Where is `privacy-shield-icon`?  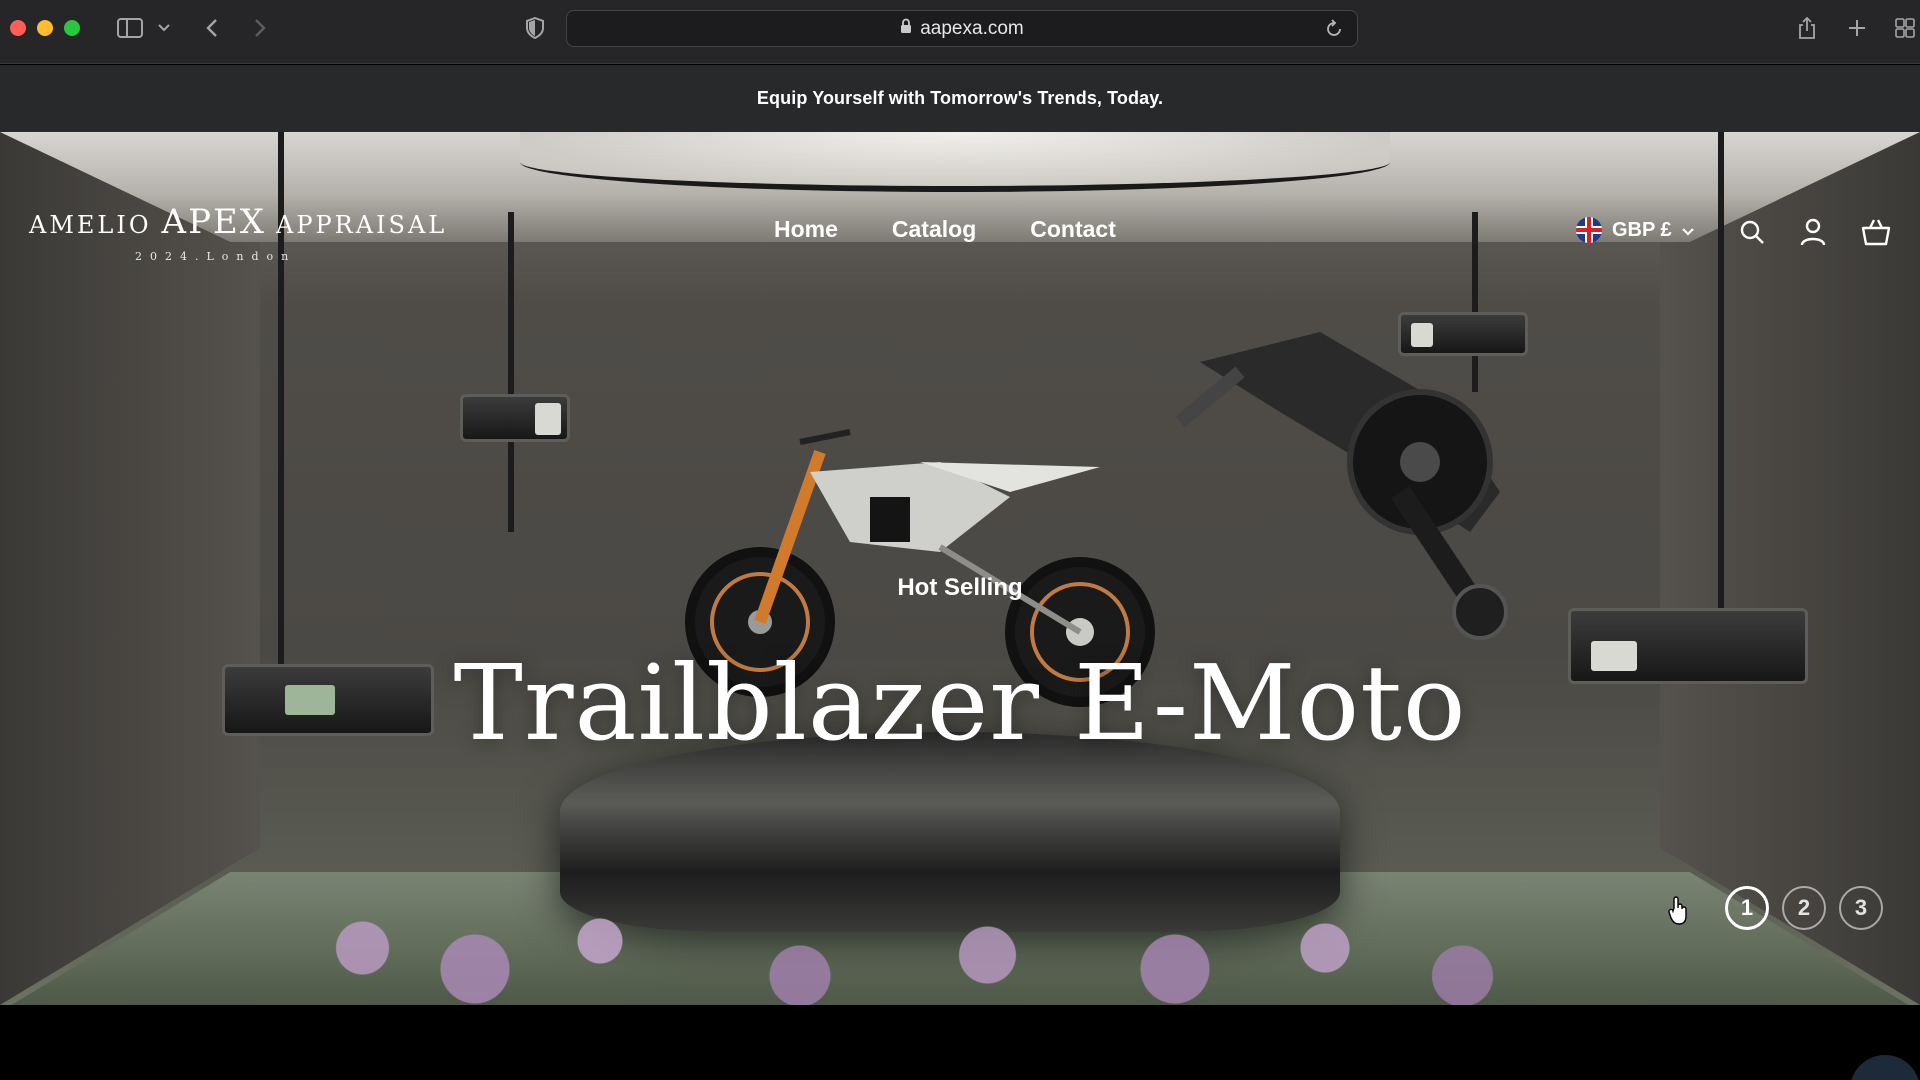
privacy-shield-icon is located at coordinates (535, 28).